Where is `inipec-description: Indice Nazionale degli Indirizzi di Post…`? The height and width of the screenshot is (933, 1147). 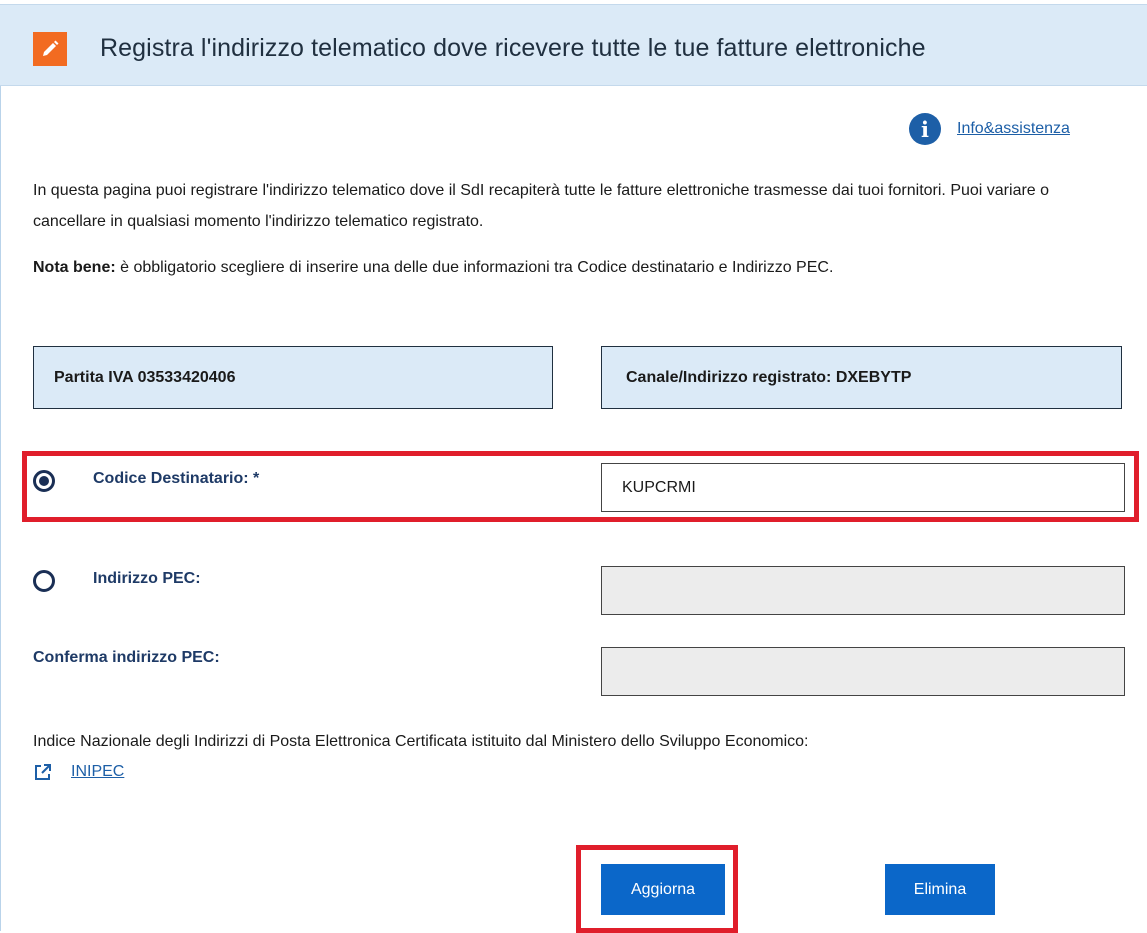 inipec-description: Indice Nazionale degli Indirizzi di Post… is located at coordinates (421, 741).